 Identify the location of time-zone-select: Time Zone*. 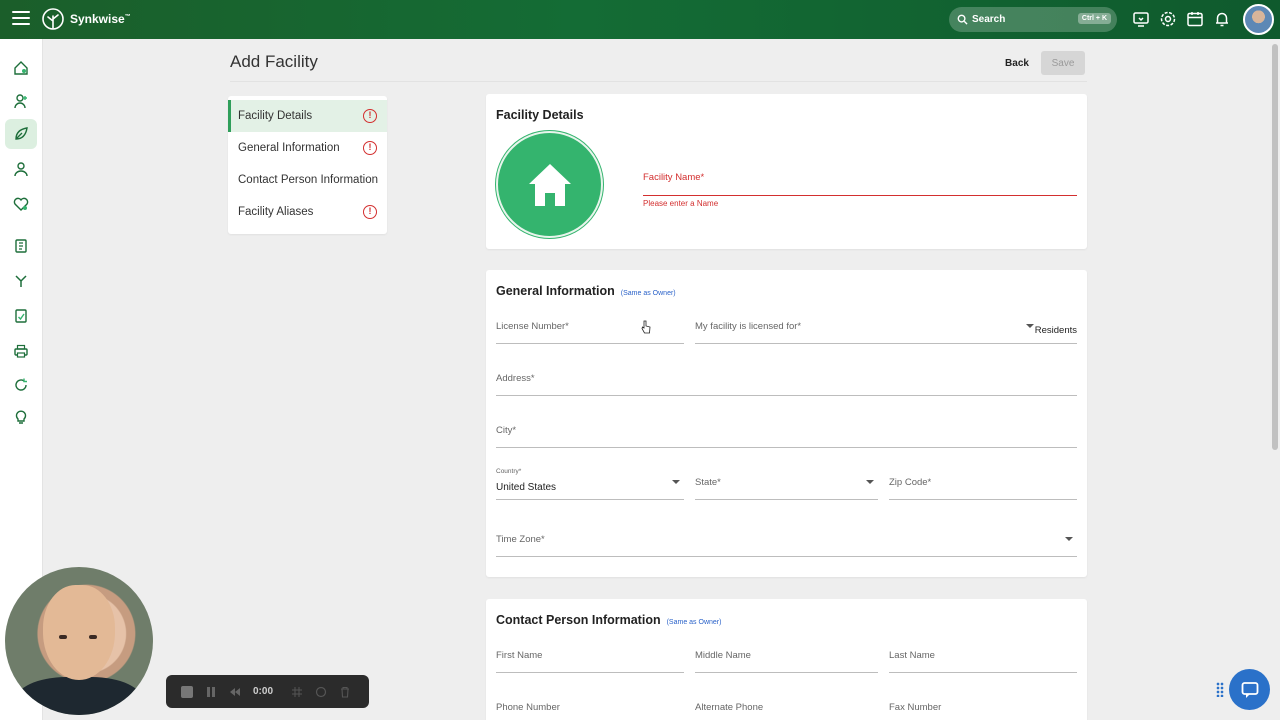
(786, 543).